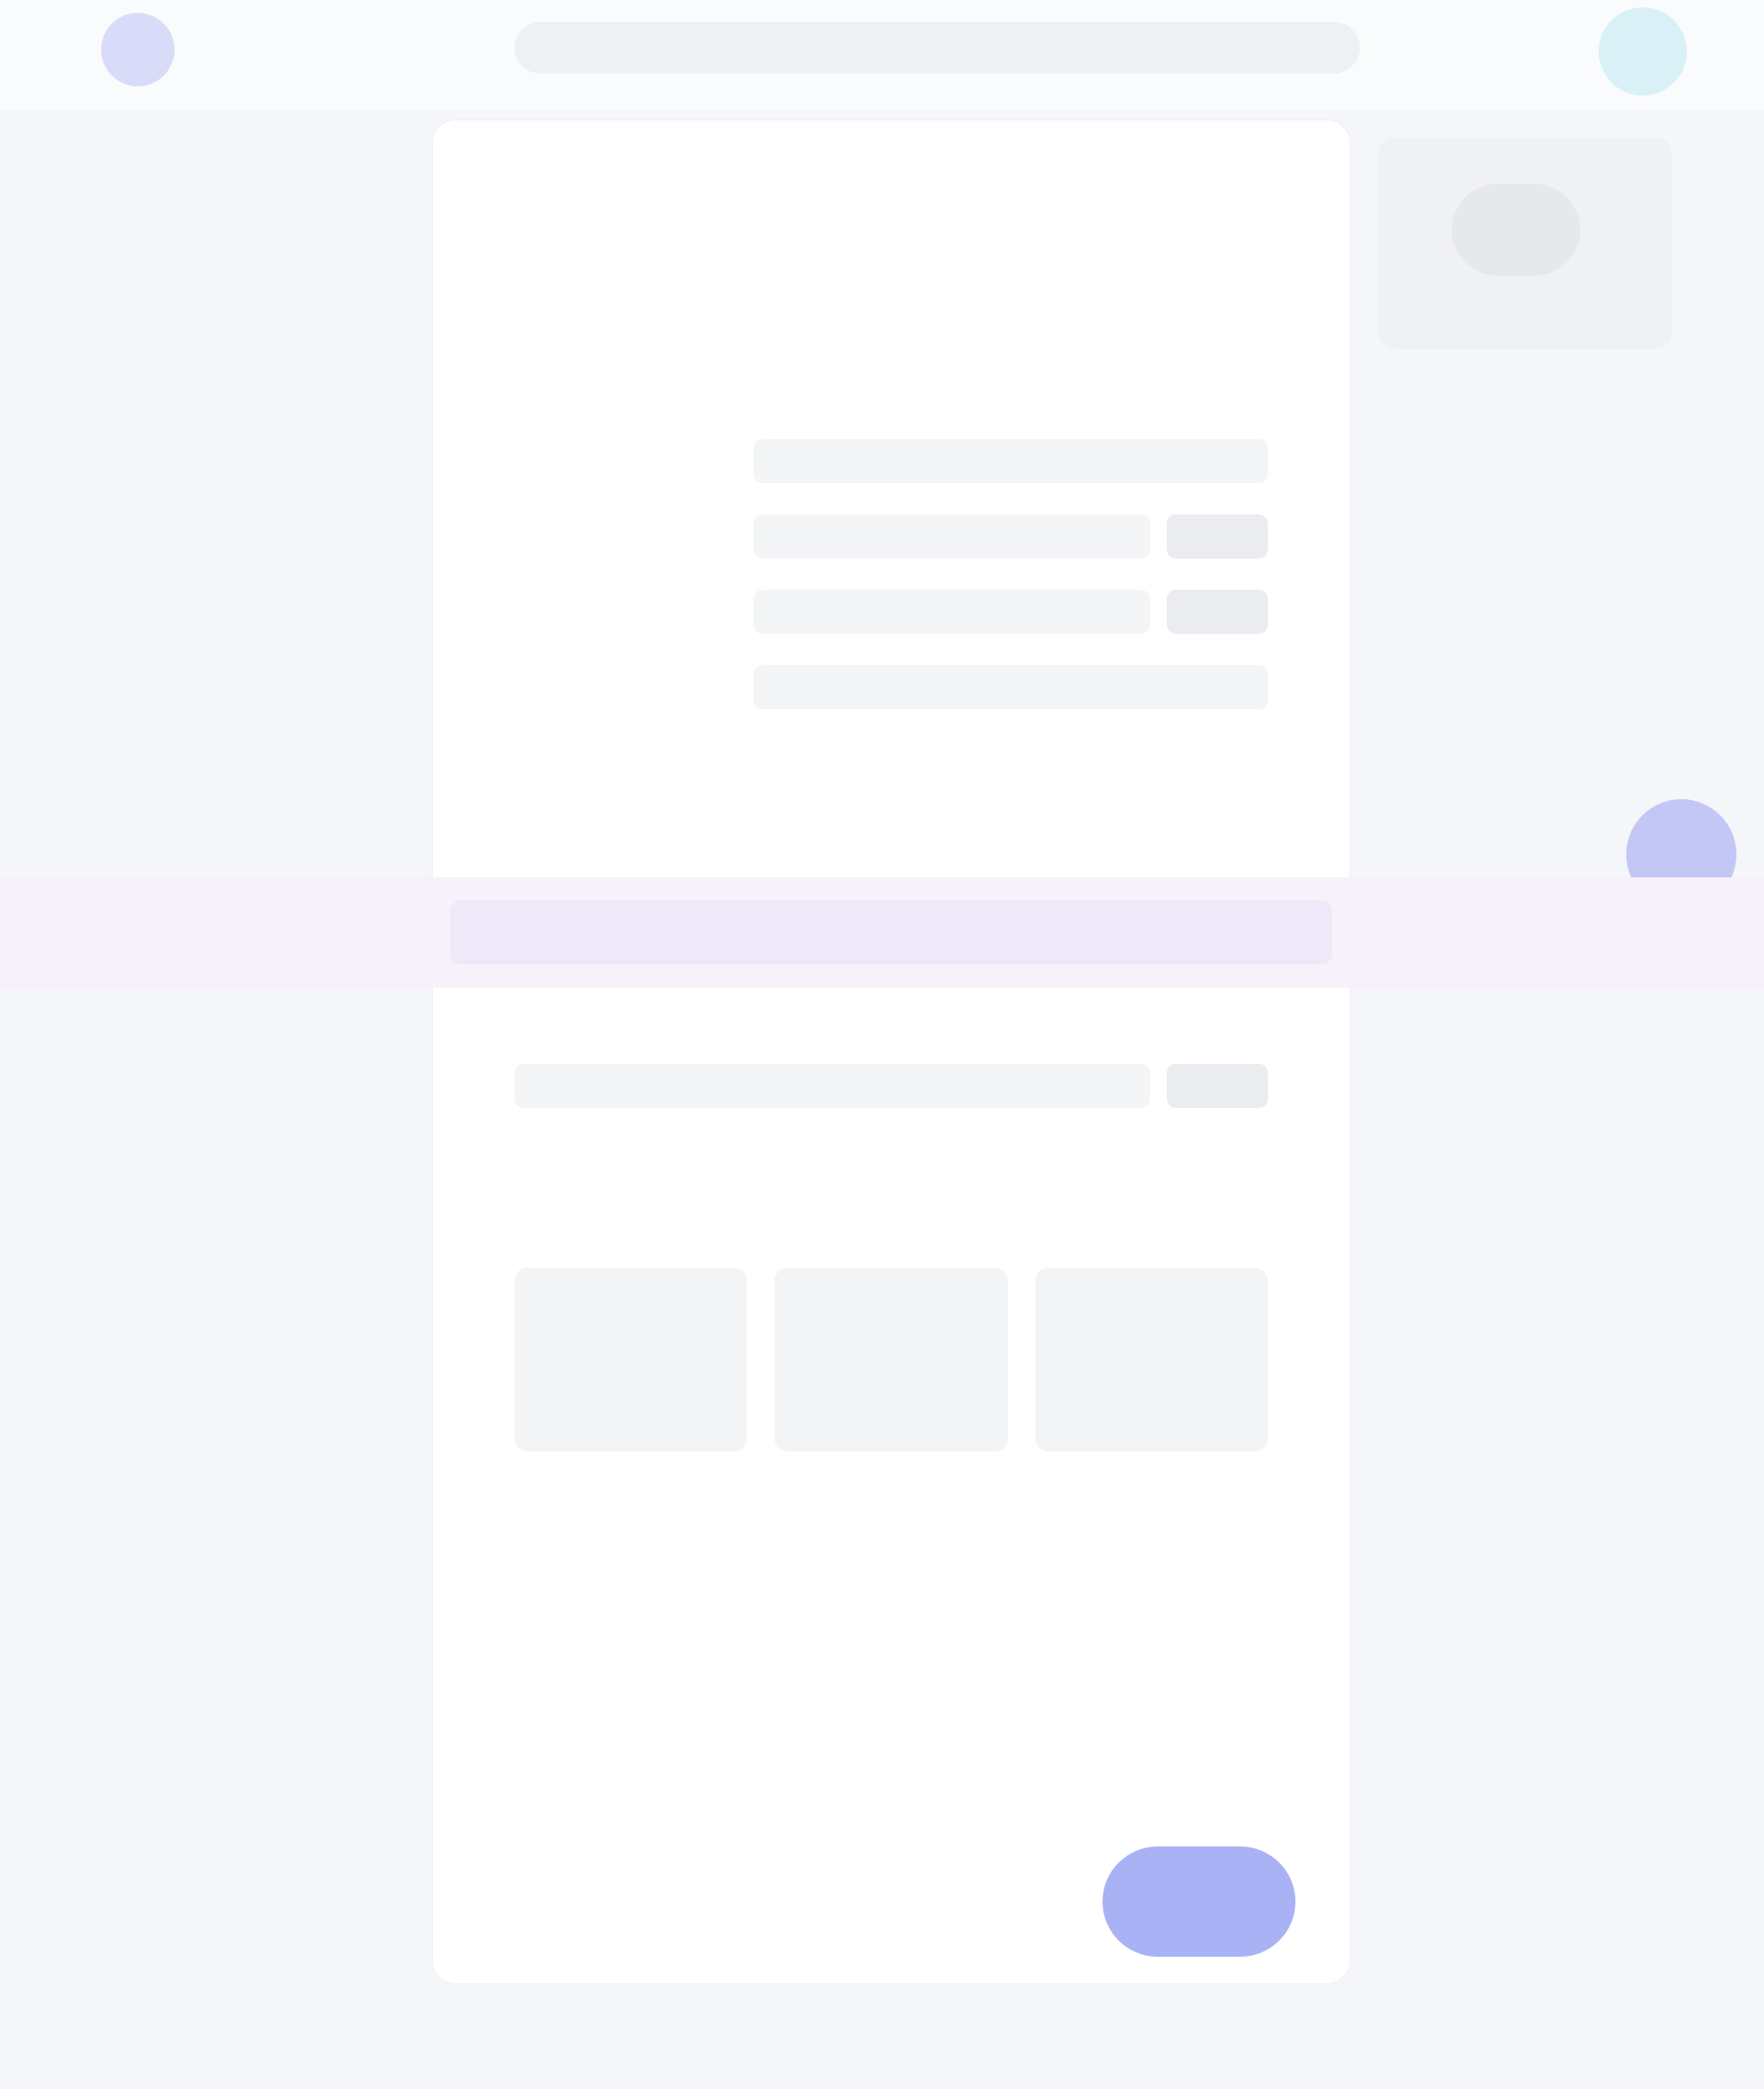 This screenshot has height=2089, width=1764. What do you see at coordinates (138, 50) in the screenshot?
I see `app-logo` at bounding box center [138, 50].